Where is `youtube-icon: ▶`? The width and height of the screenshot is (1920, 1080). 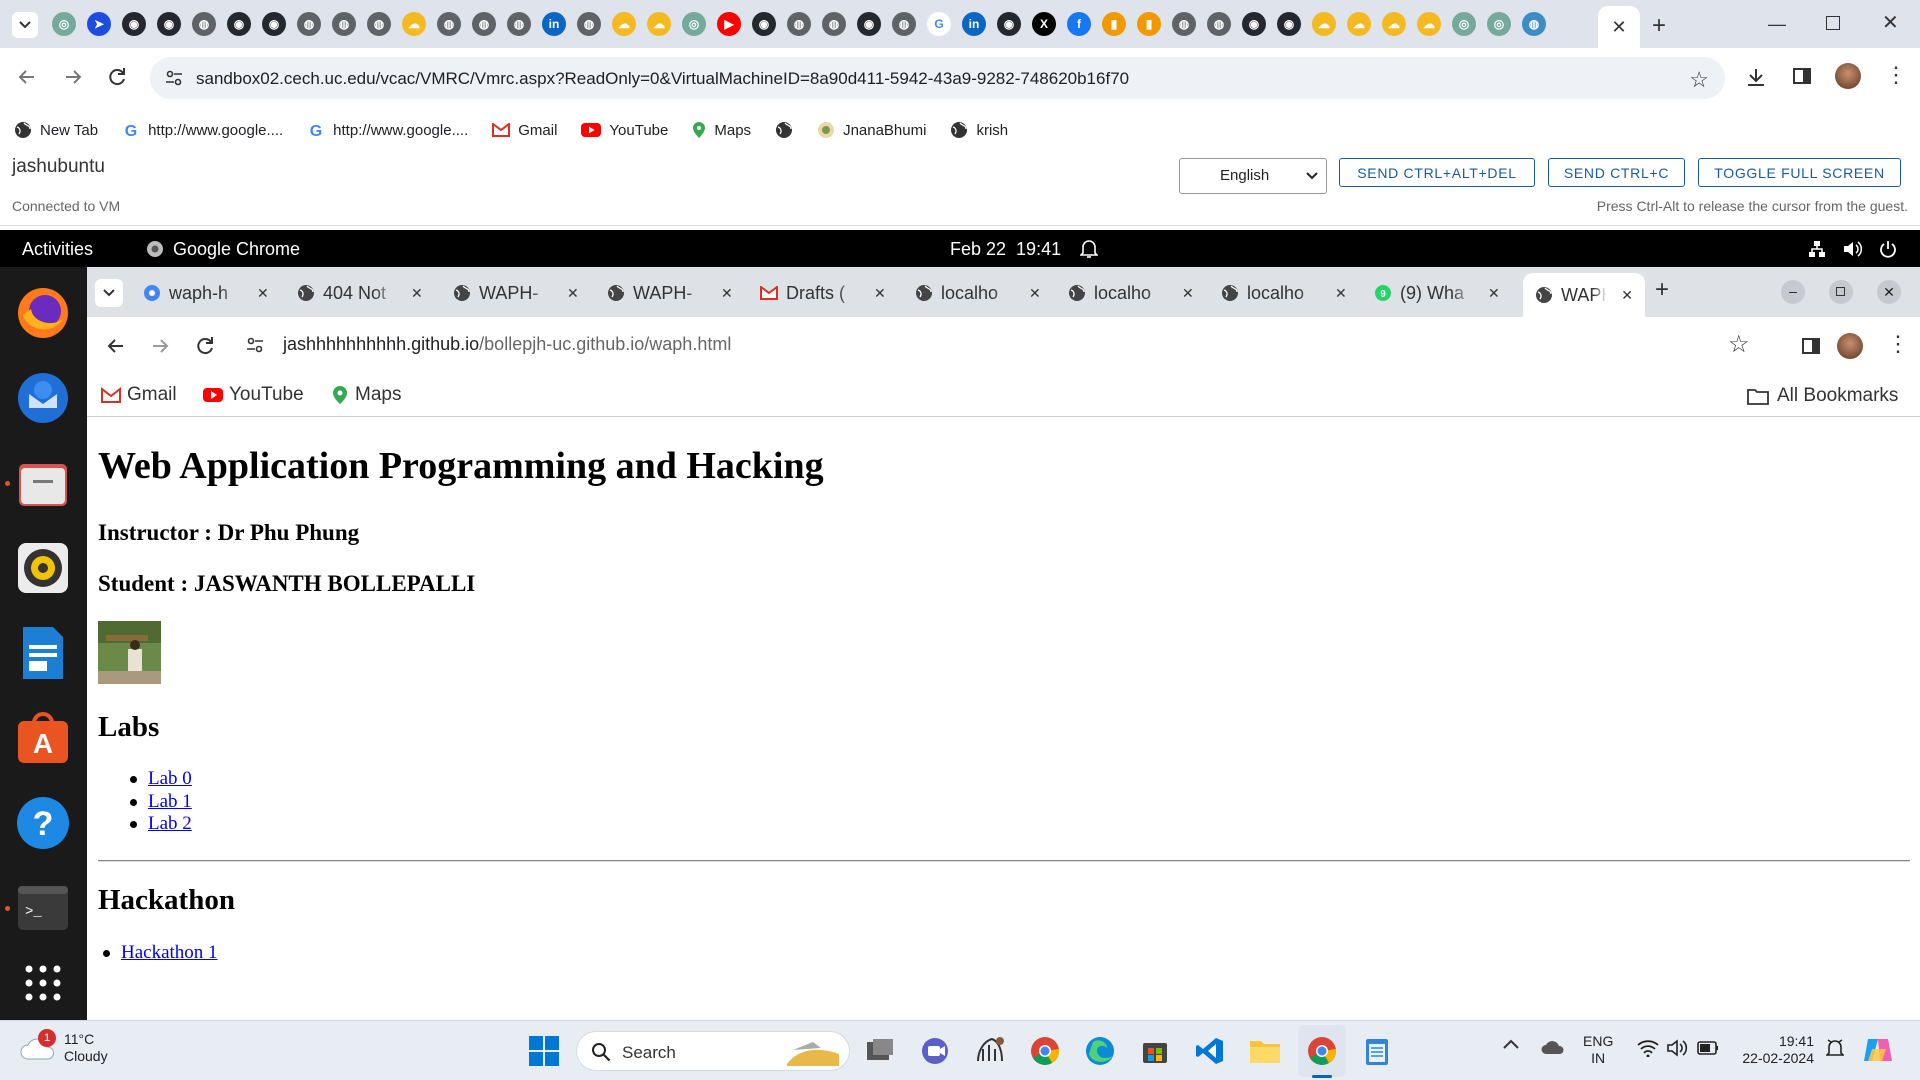 youtube-icon: ▶ is located at coordinates (729, 24).